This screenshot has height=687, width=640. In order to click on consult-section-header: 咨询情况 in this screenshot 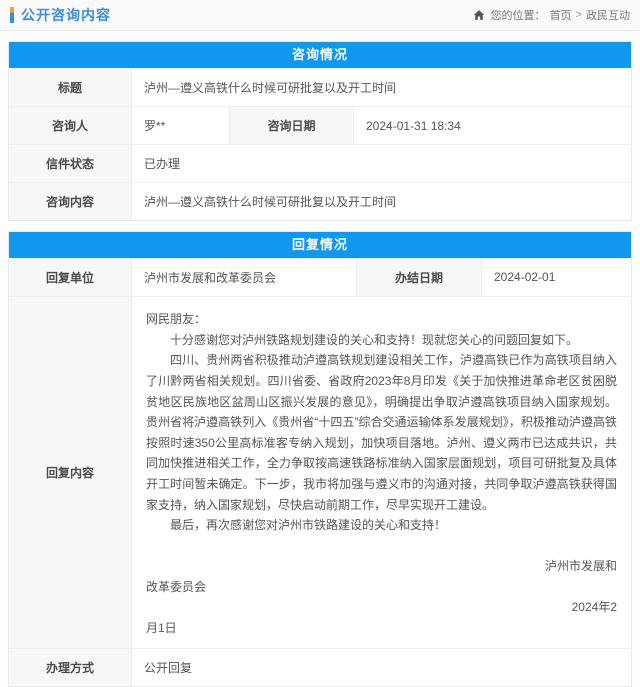, I will do `click(320, 55)`.